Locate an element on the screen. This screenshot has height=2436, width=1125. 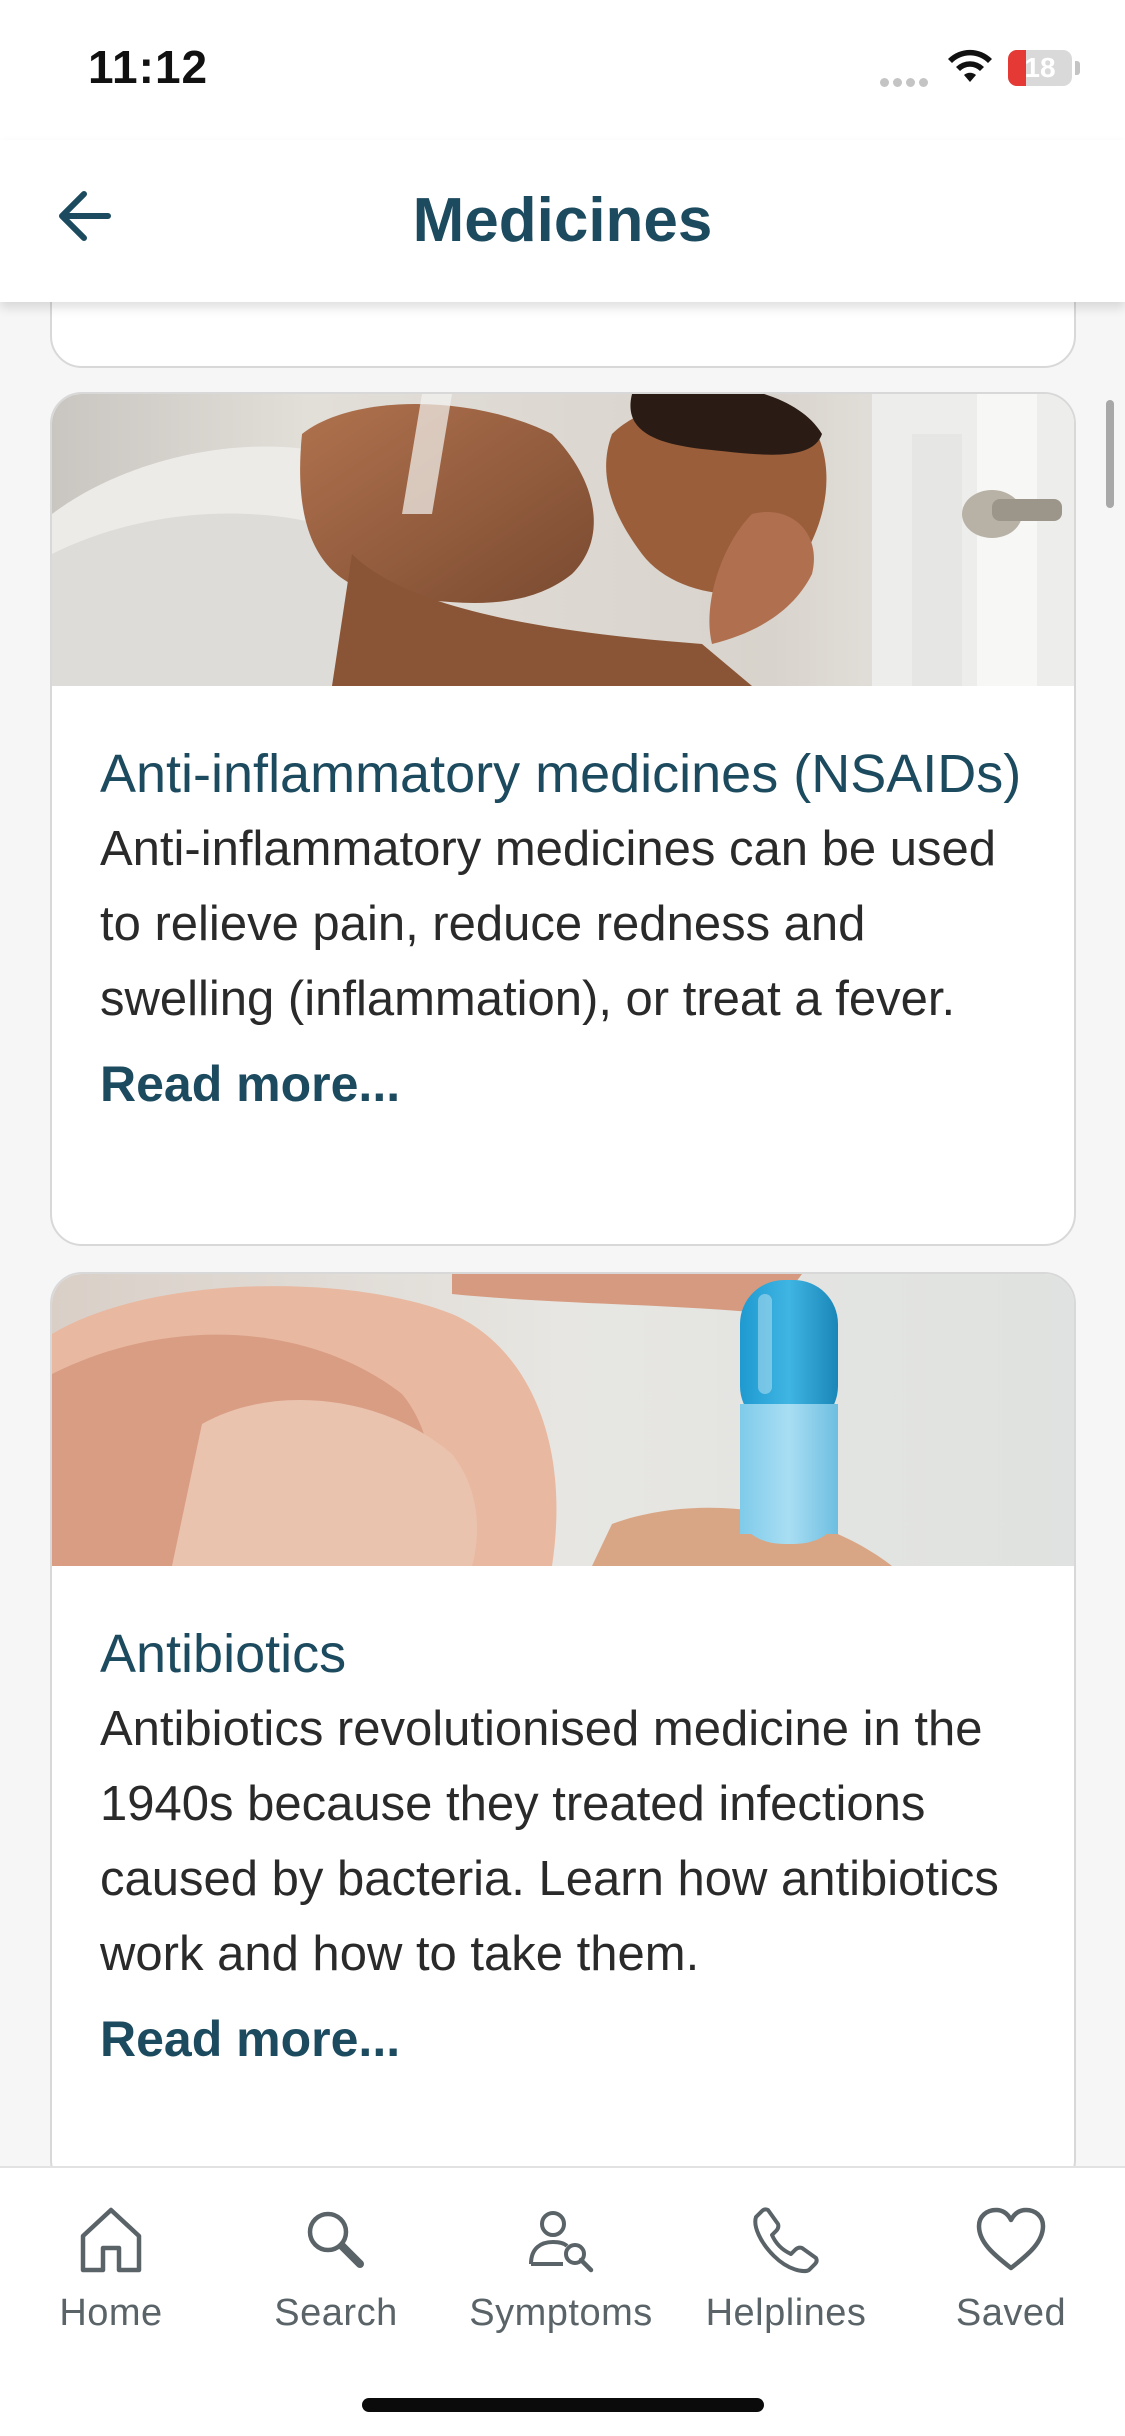
cellular-signal-icon is located at coordinates (907, 80).